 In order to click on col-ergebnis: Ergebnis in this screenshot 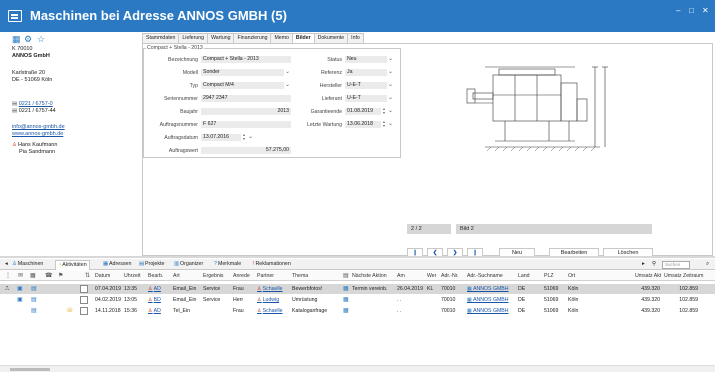, I will do `click(213, 276)`.